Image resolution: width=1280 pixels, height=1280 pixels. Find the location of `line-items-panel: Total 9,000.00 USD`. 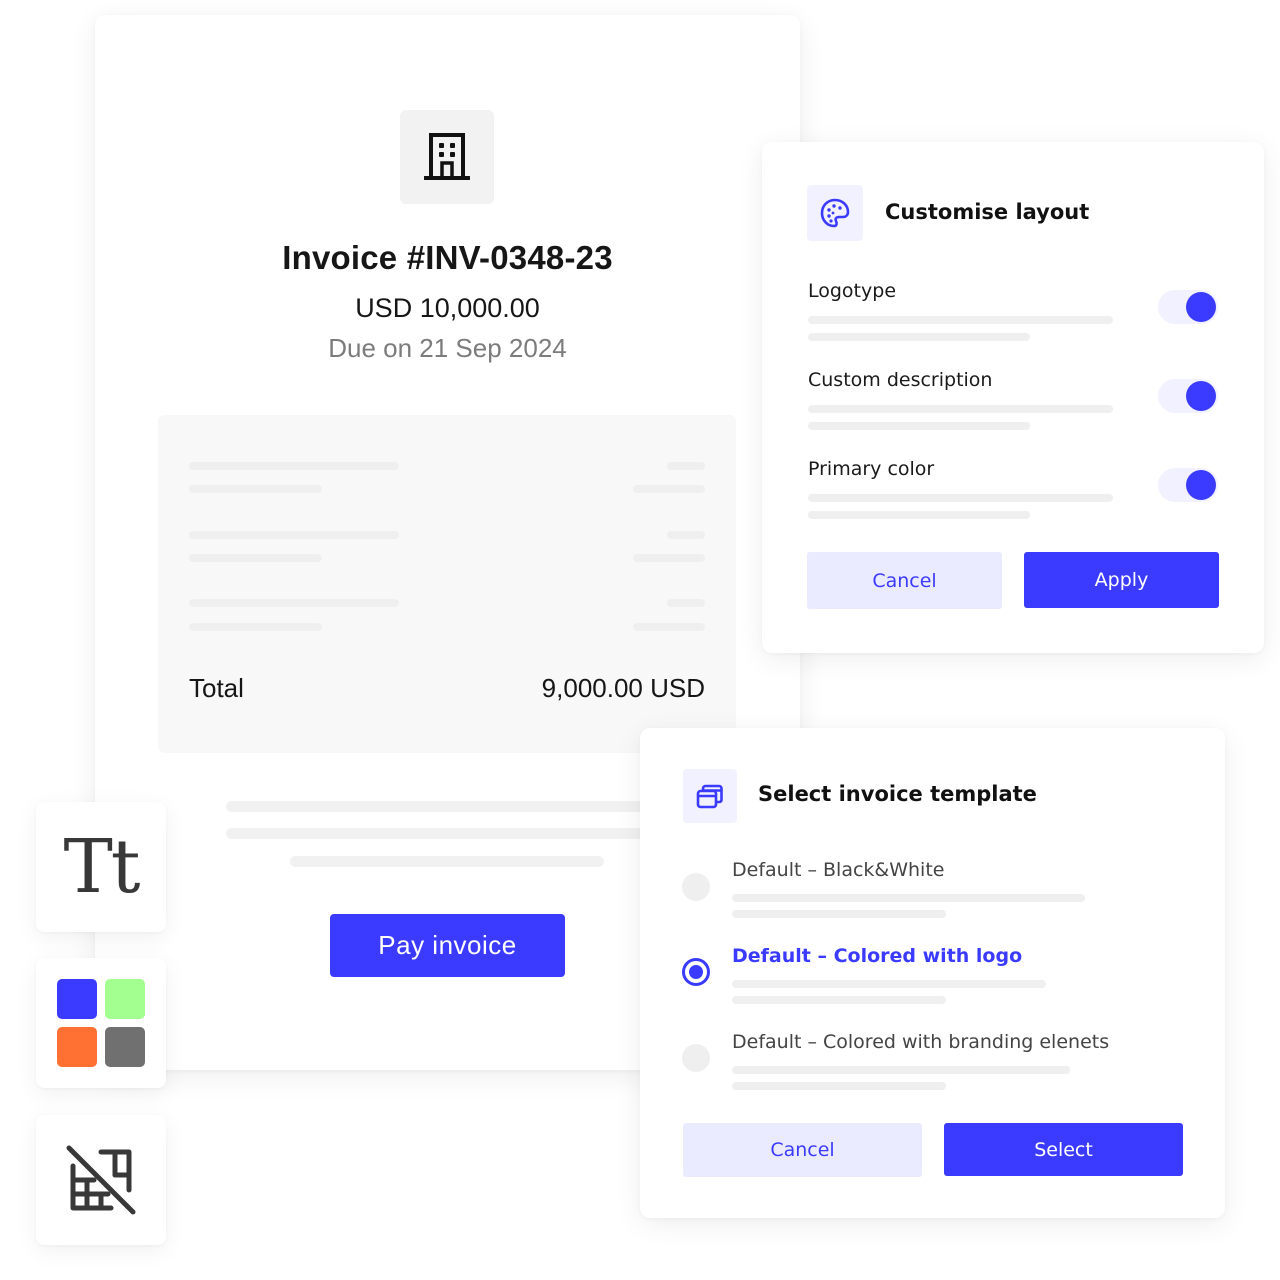

line-items-panel: Total 9,000.00 USD is located at coordinates (447, 584).